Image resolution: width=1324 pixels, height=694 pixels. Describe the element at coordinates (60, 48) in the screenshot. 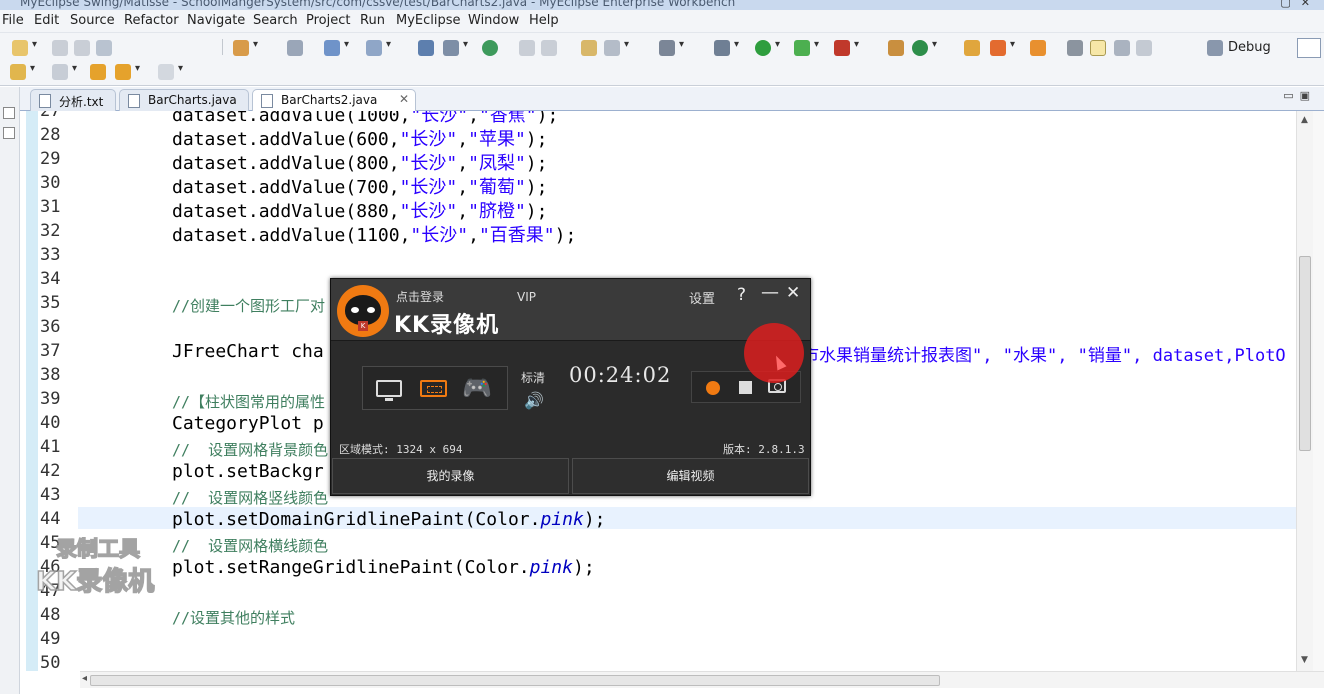

I see `save-icon` at that location.